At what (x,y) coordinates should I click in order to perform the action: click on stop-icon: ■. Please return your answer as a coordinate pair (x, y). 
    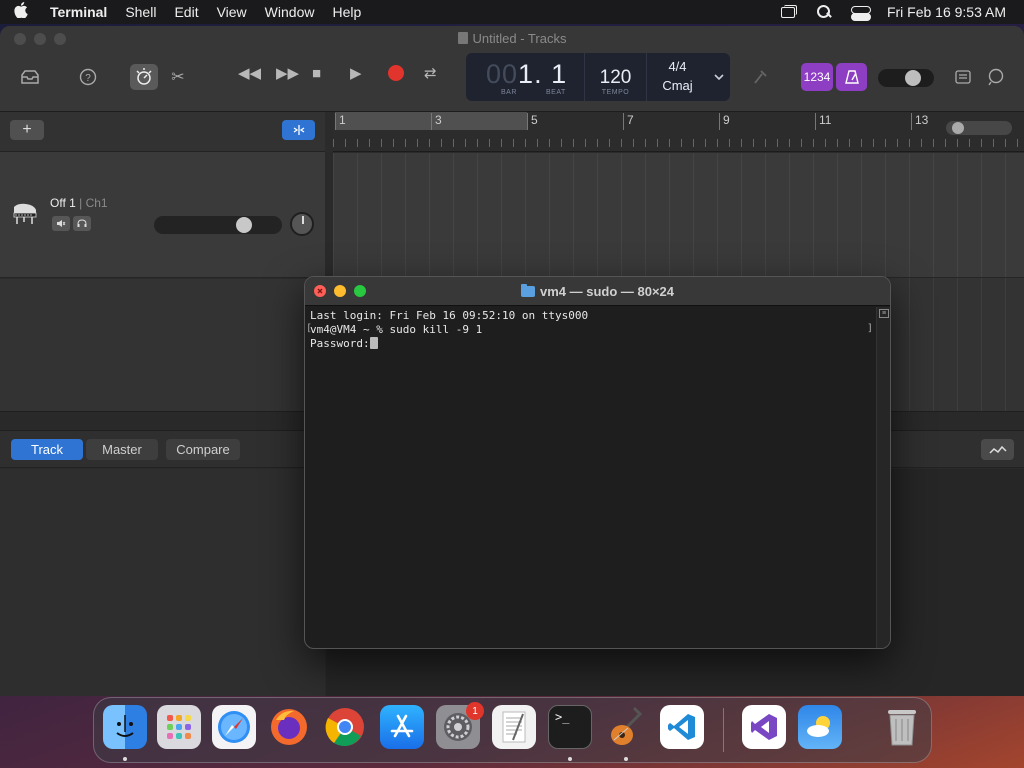
    Looking at the image, I should click on (331, 73).